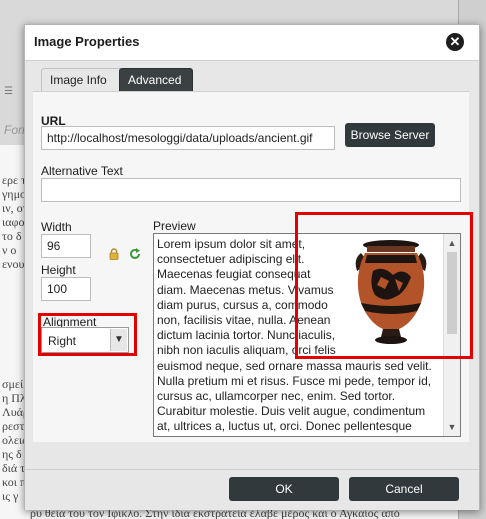 This screenshot has height=519, width=486. Describe the element at coordinates (82, 171) in the screenshot. I see `alt-text-label: Alternative Text` at that location.